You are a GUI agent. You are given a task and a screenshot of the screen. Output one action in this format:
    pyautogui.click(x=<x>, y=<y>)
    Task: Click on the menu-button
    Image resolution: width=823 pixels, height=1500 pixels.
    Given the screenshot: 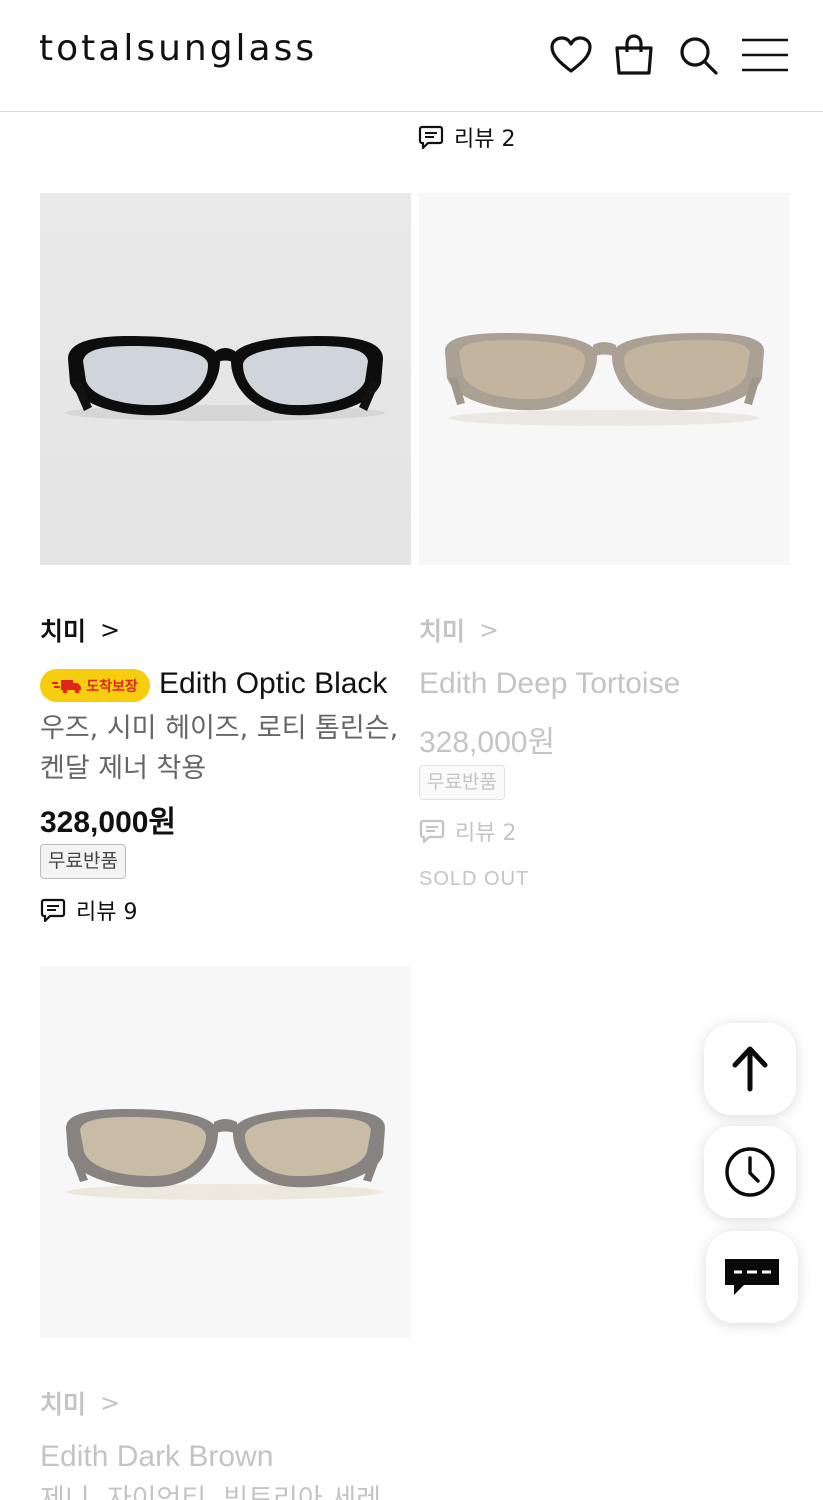 What is the action you would take?
    pyautogui.click(x=765, y=55)
    